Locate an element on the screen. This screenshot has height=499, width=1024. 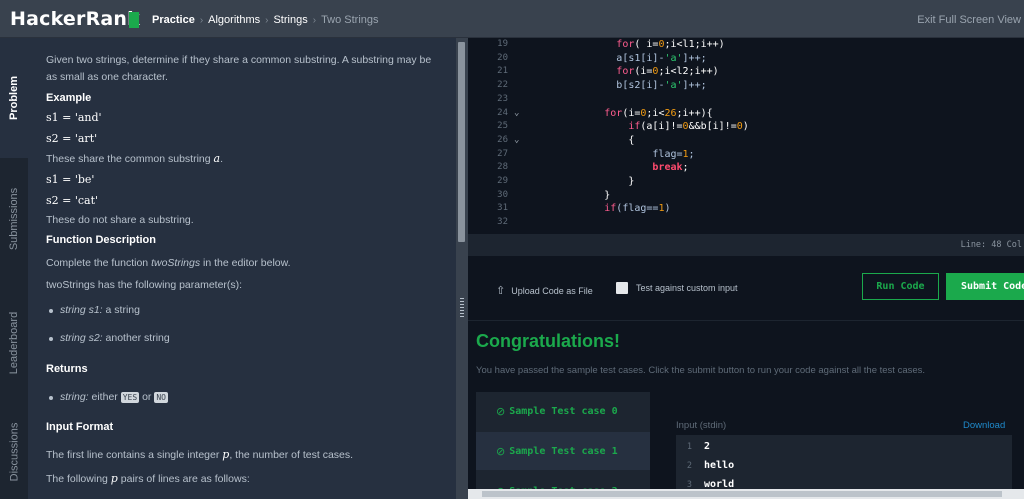
line-number: 24 is located at coordinates (502, 112).